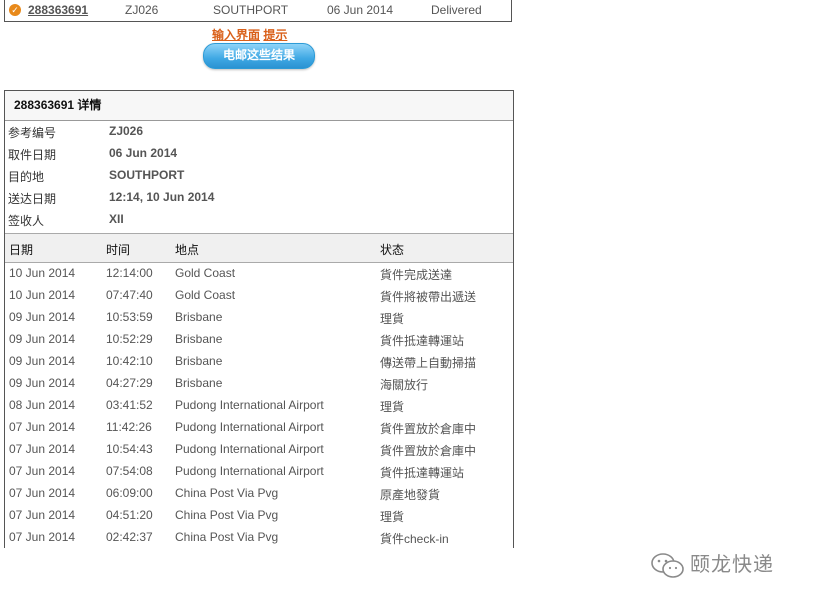 The height and width of the screenshot is (604, 829). Describe the element at coordinates (456, 10) in the screenshot. I see `status-cell: Delivered` at that location.